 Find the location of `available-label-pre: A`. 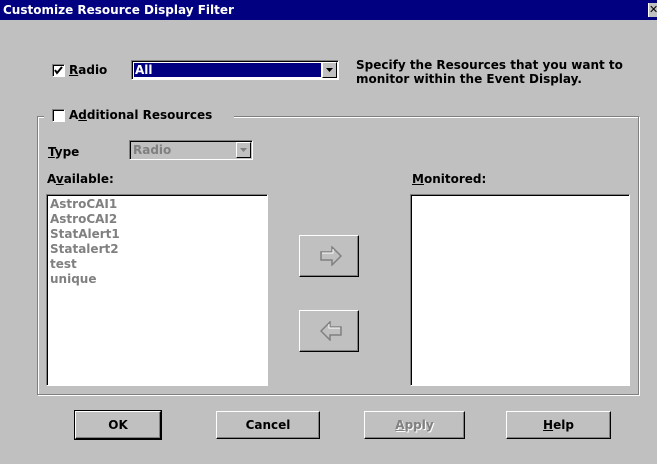

available-label-pre: A is located at coordinates (51, 179).